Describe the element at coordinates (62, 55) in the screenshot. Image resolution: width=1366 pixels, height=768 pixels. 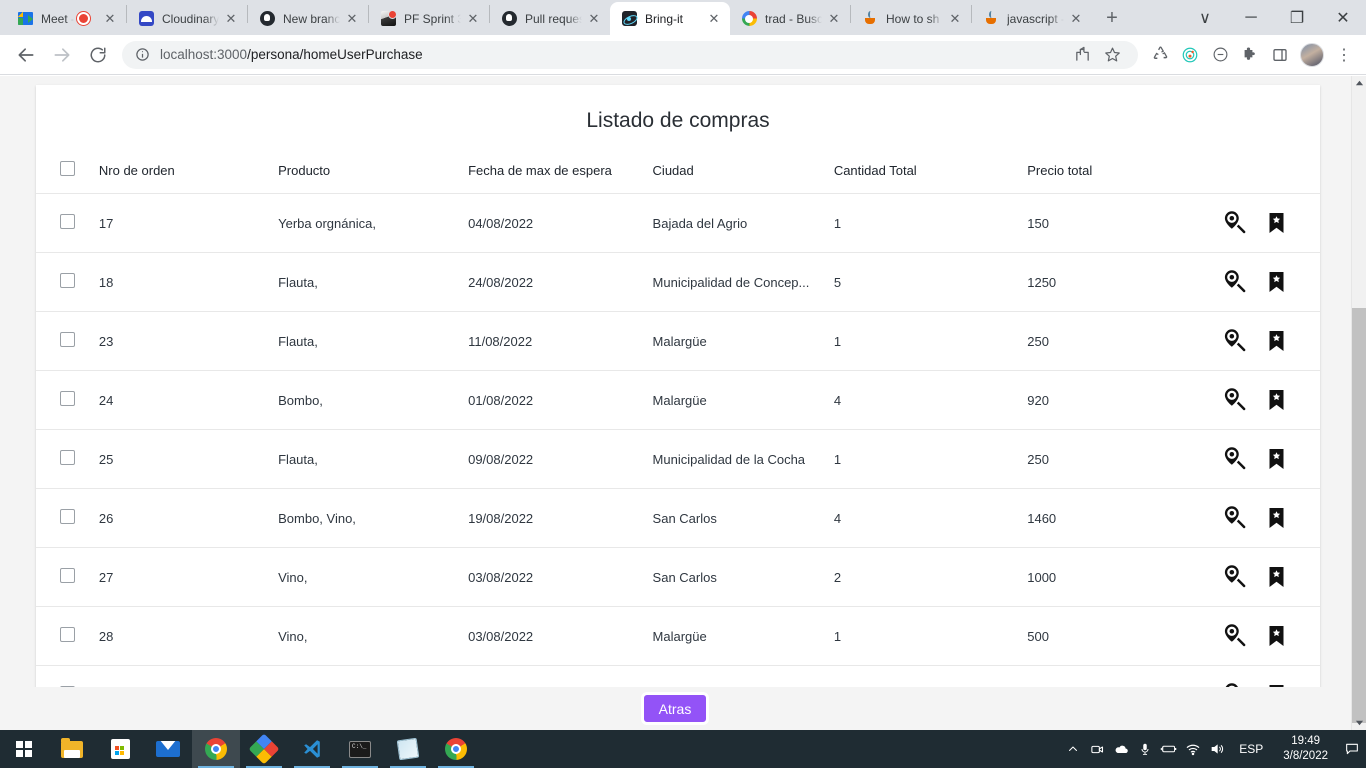
I see `forward-button` at that location.